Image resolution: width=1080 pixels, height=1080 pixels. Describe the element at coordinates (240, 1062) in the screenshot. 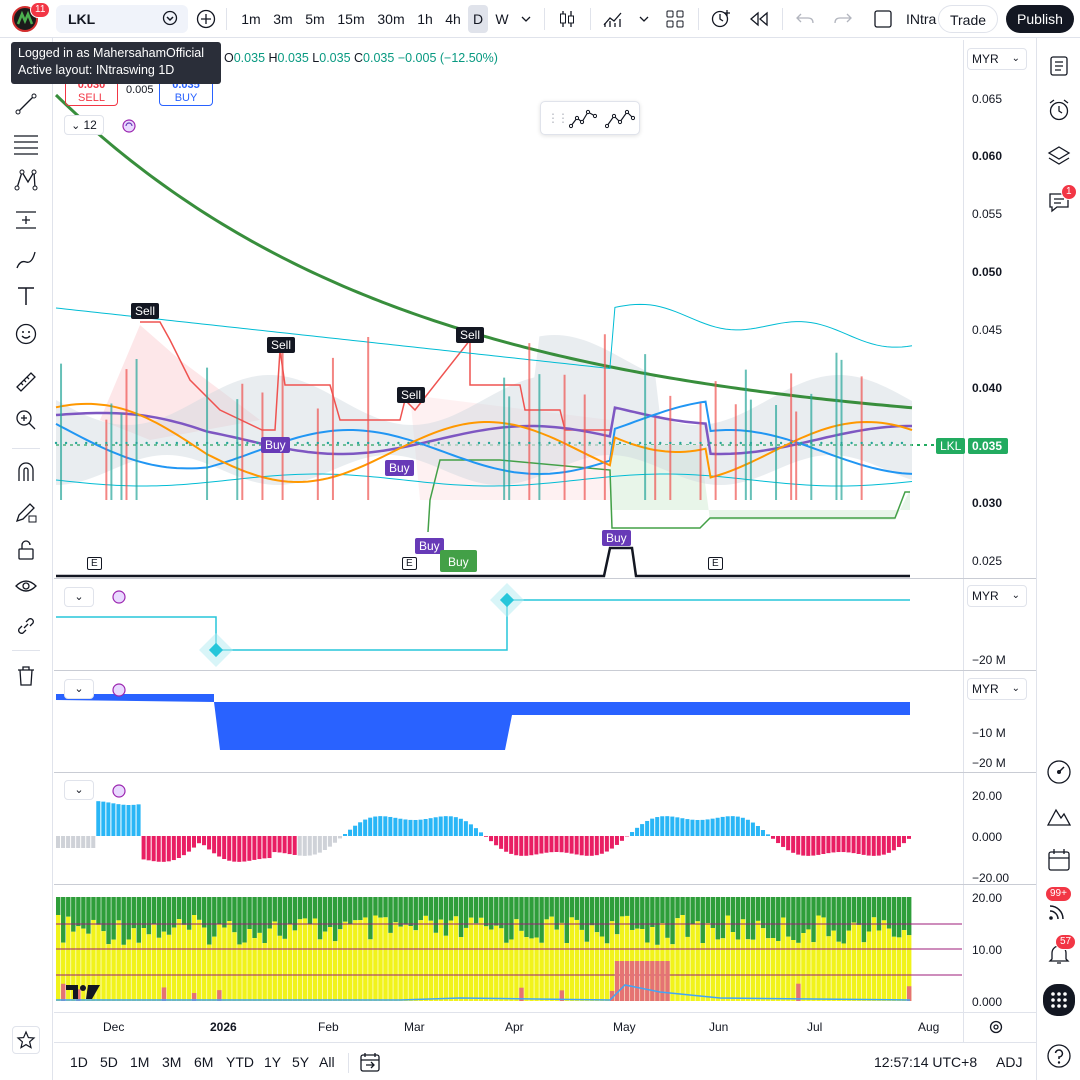

I see `range-ytd: YTD` at that location.